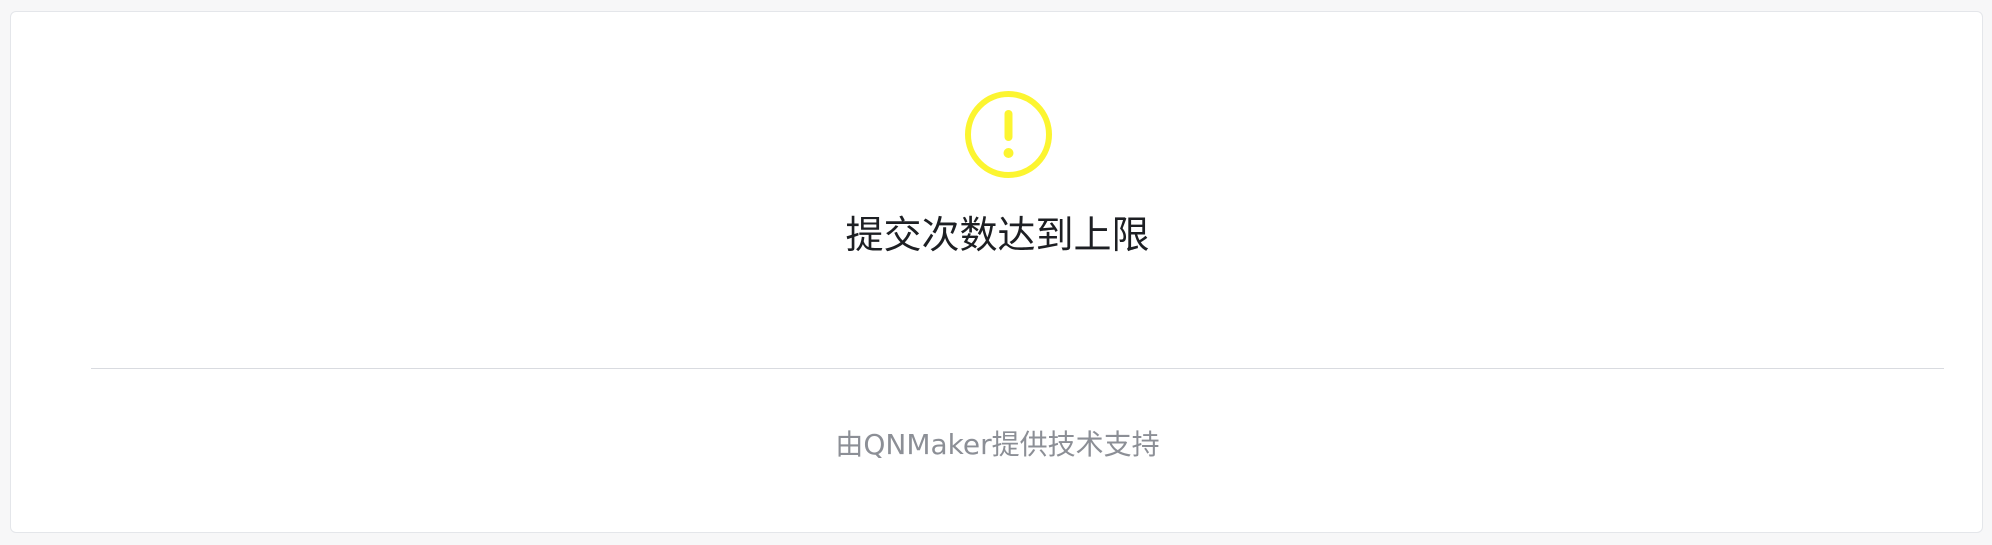 The height and width of the screenshot is (545, 1992). Describe the element at coordinates (997, 235) in the screenshot. I see `status-title: 提交次数达到上限` at that location.